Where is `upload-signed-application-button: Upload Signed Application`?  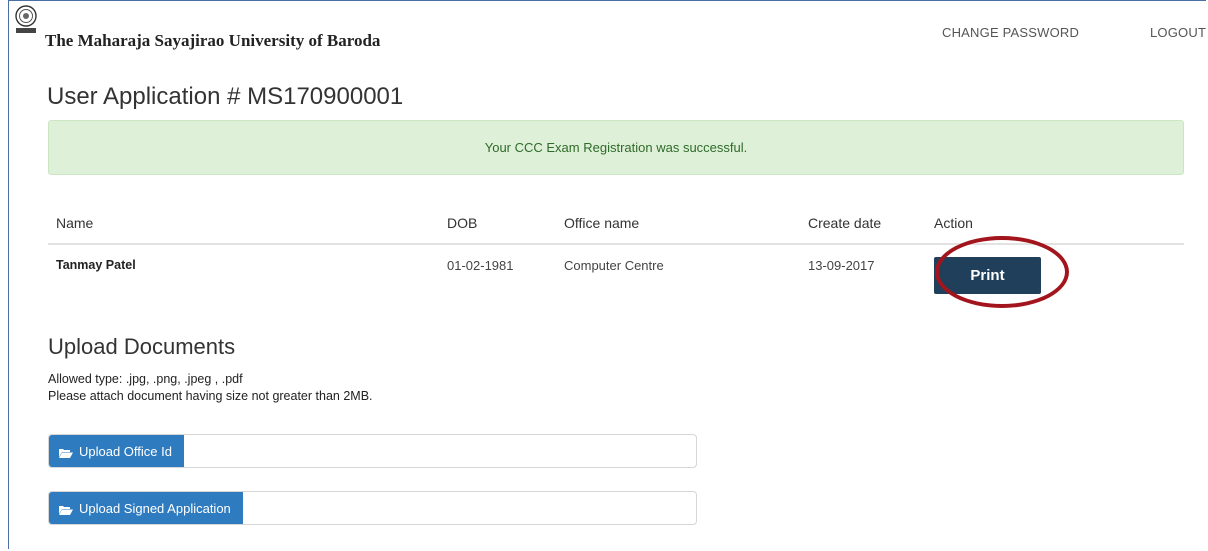
upload-signed-application-button: Upload Signed Application is located at coordinates (146, 508).